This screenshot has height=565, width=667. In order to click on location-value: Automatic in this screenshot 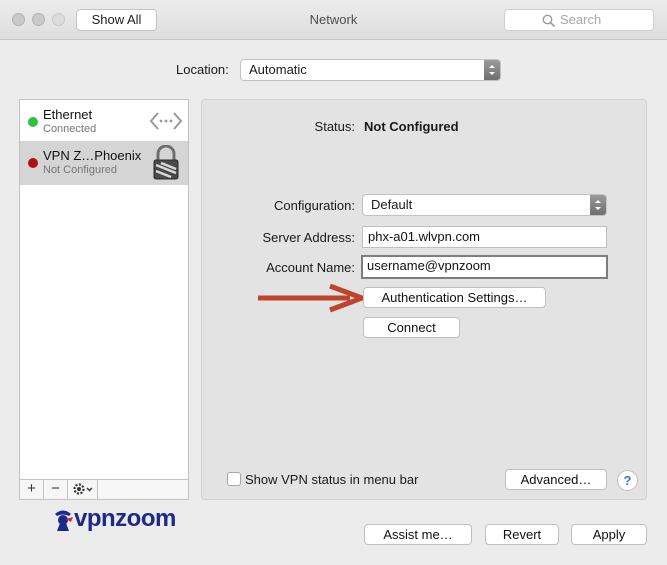, I will do `click(278, 69)`.